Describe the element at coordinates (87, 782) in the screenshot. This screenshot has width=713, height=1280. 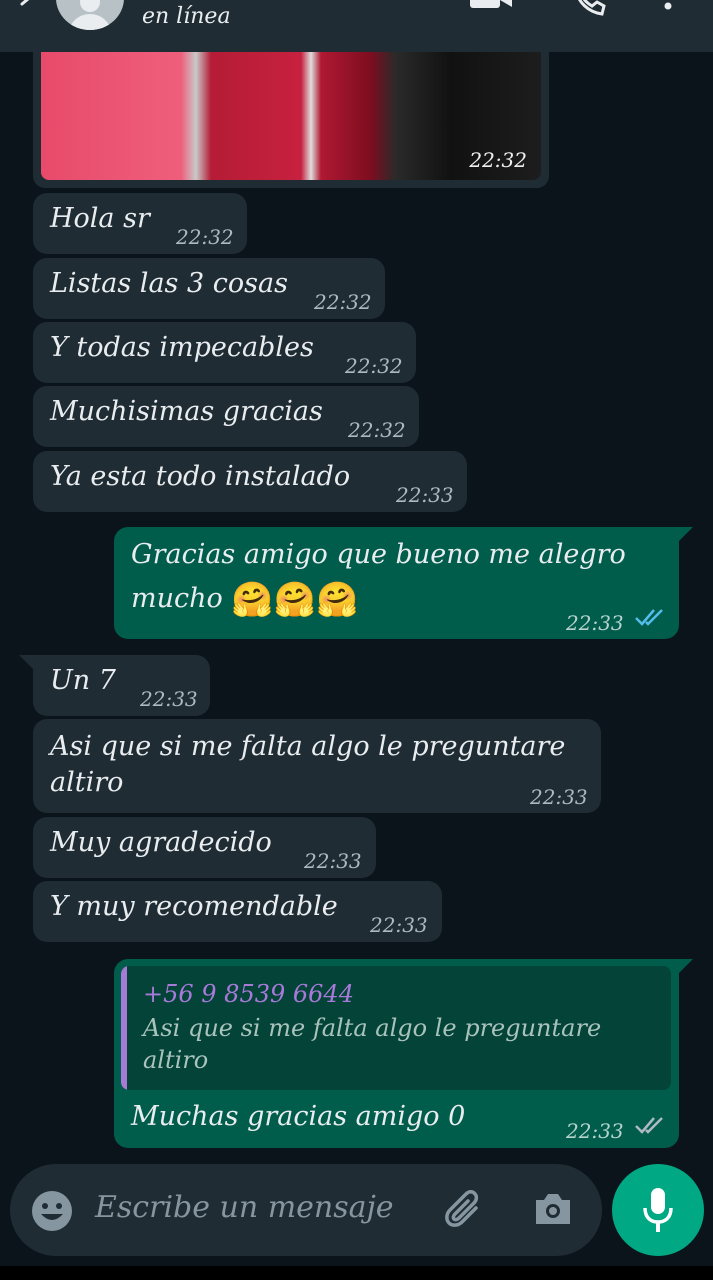
I see `message-text-line: altiro` at that location.